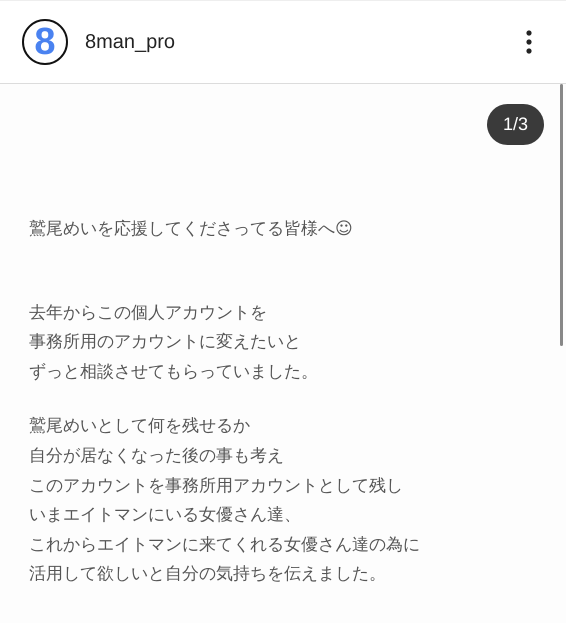  What do you see at coordinates (216, 486) in the screenshot?
I see `post-text-line: このアカウントを事務所用アカウントとして残し` at bounding box center [216, 486].